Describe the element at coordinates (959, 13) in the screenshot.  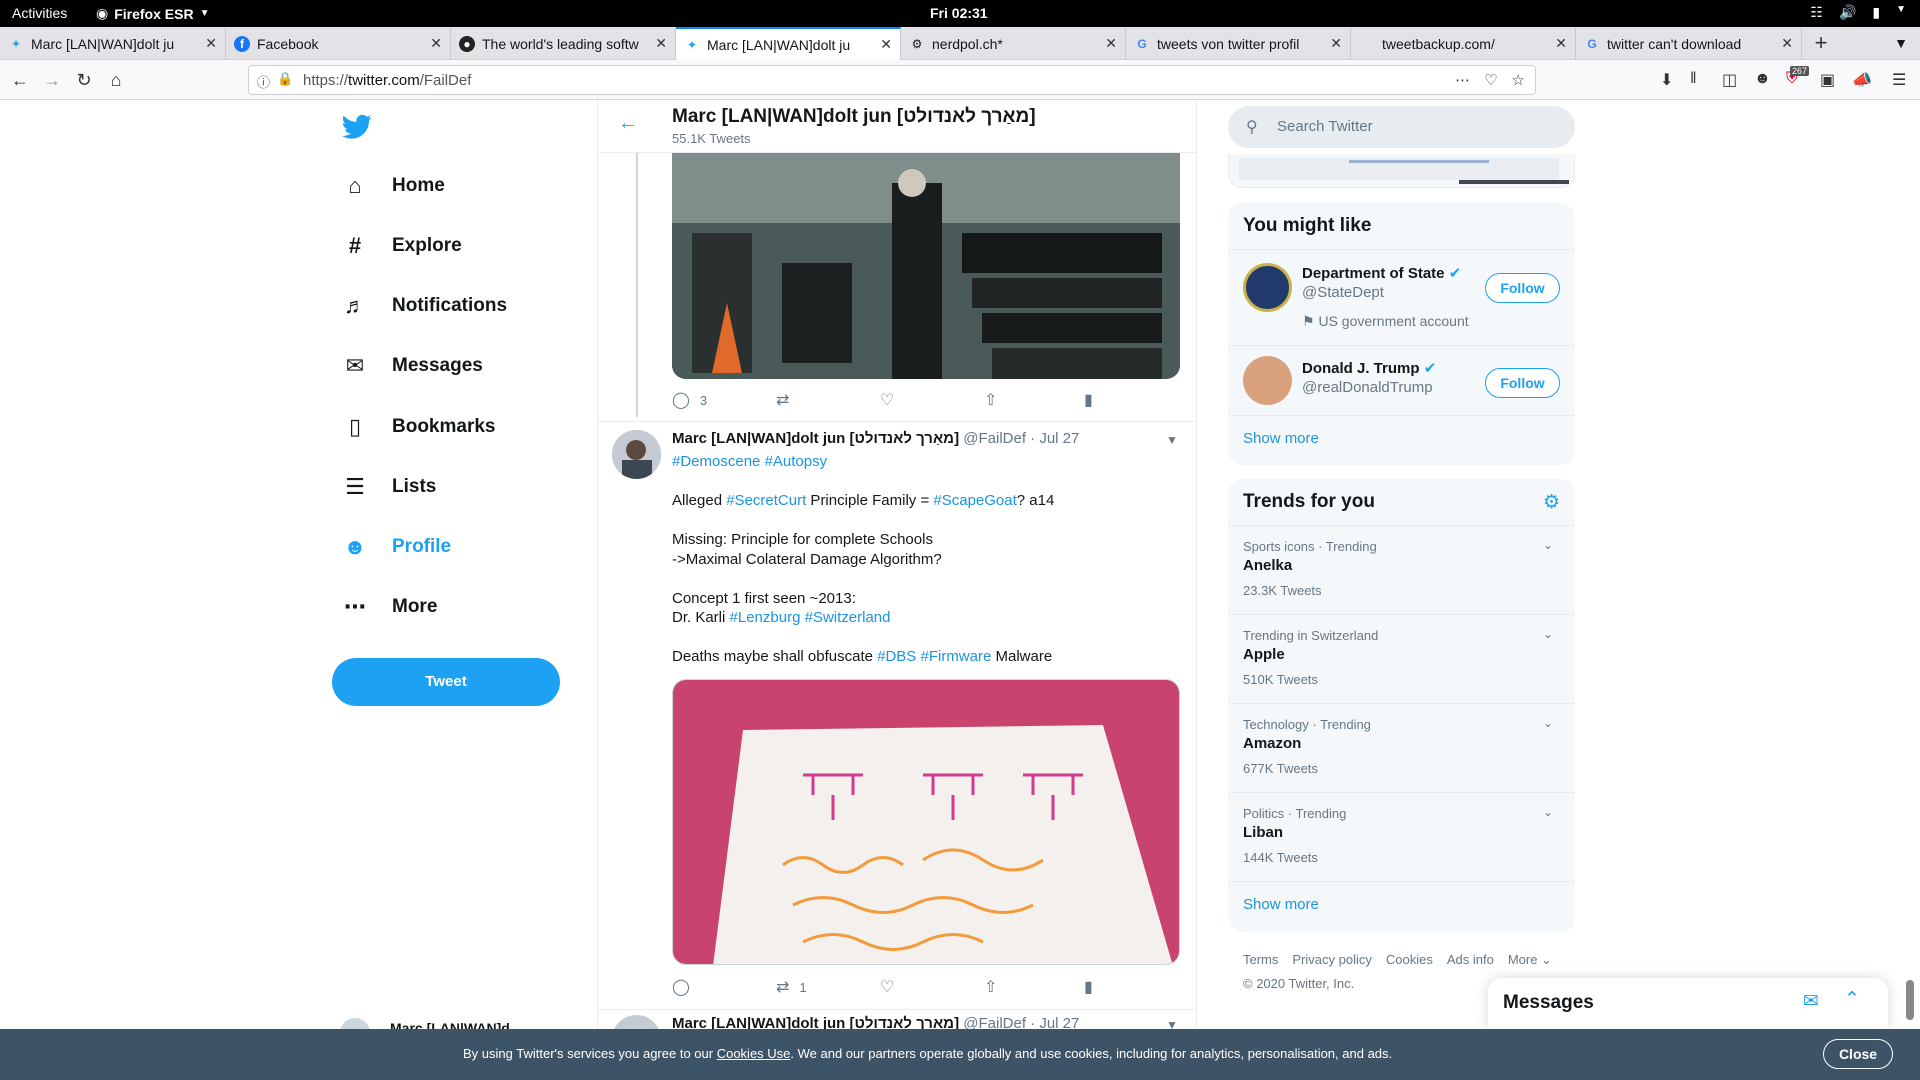
I see `clock: Fri 02:31` at that location.